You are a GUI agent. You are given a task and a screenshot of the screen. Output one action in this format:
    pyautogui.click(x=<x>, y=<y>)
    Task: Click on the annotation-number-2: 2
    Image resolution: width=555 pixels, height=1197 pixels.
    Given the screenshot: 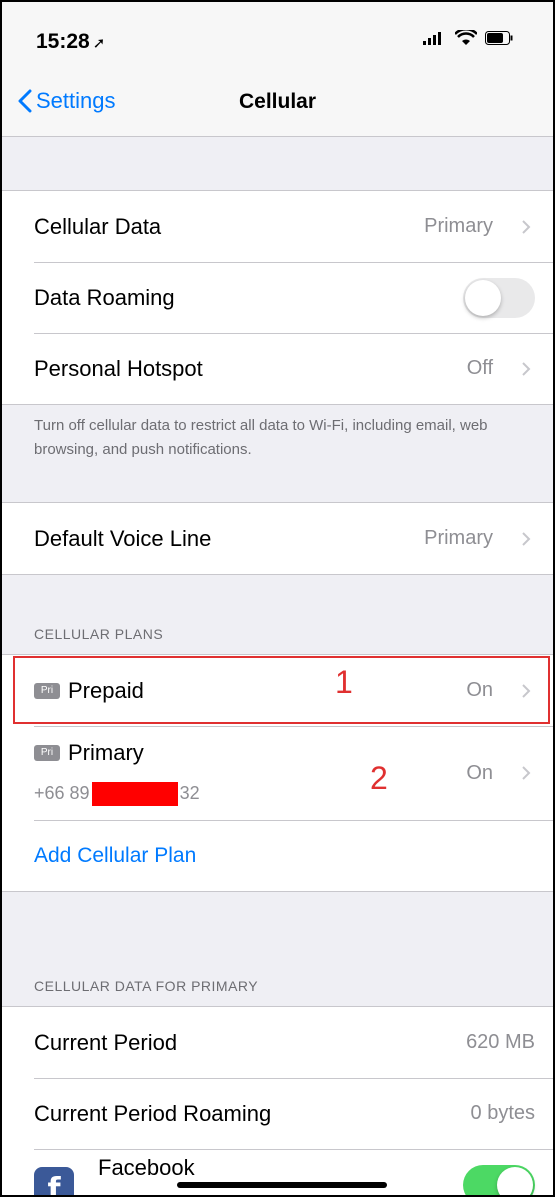 What is the action you would take?
    pyautogui.click(x=379, y=778)
    